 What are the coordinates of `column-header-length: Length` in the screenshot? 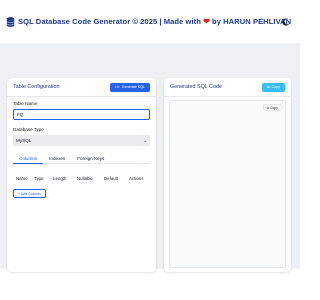 It's located at (60, 178).